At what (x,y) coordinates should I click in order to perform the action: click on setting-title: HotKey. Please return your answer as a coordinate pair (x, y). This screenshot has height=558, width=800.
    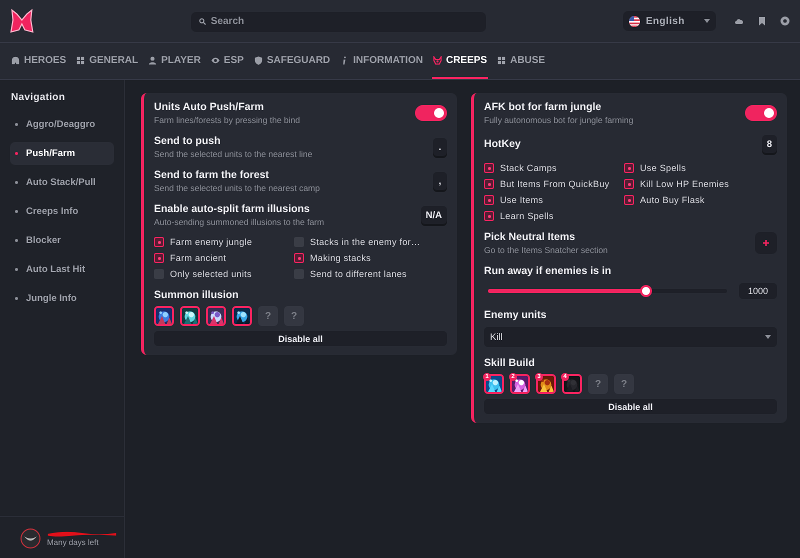
    Looking at the image, I should click on (502, 144).